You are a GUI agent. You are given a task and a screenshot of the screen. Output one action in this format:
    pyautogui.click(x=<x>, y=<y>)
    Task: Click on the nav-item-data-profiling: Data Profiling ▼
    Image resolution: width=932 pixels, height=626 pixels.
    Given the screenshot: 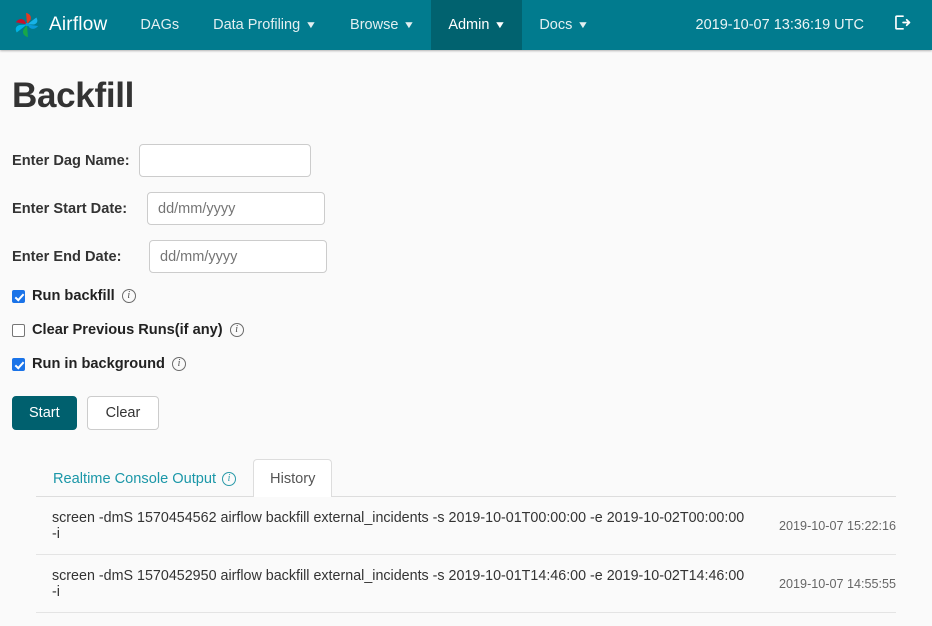 What is the action you would take?
    pyautogui.click(x=264, y=25)
    